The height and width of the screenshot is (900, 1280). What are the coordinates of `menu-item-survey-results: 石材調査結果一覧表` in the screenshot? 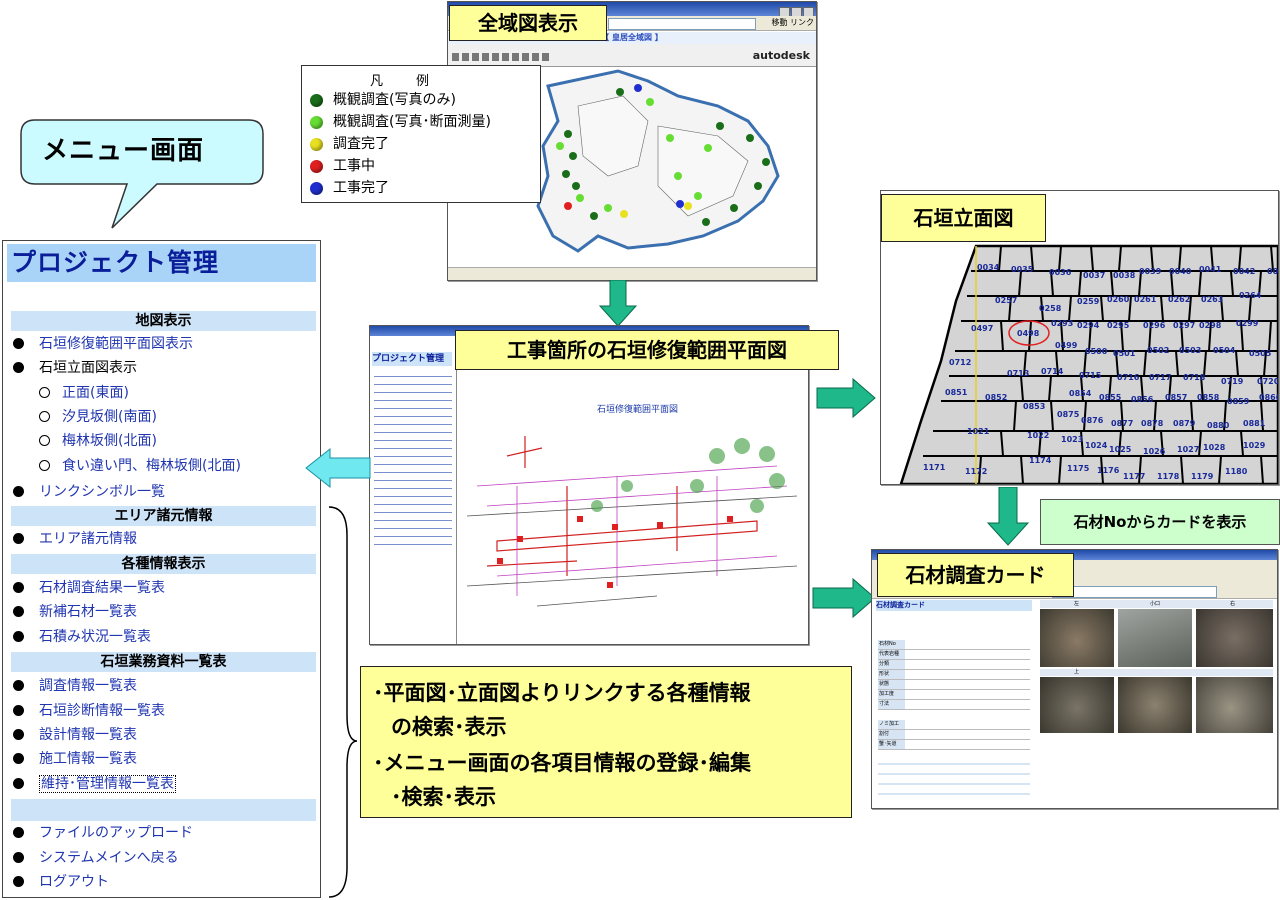 It's located at (89, 588).